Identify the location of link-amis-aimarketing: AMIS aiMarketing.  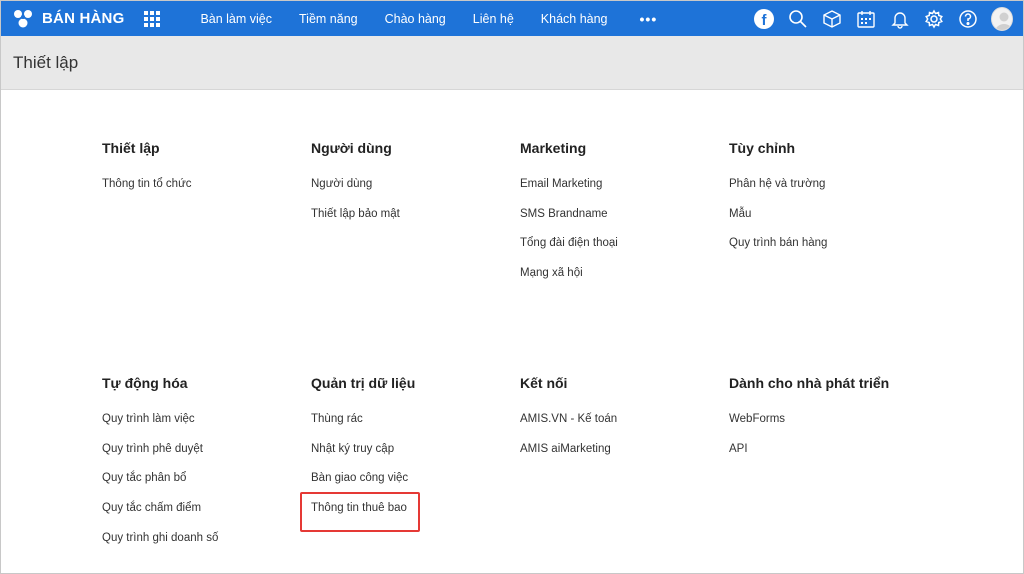
(620, 454).